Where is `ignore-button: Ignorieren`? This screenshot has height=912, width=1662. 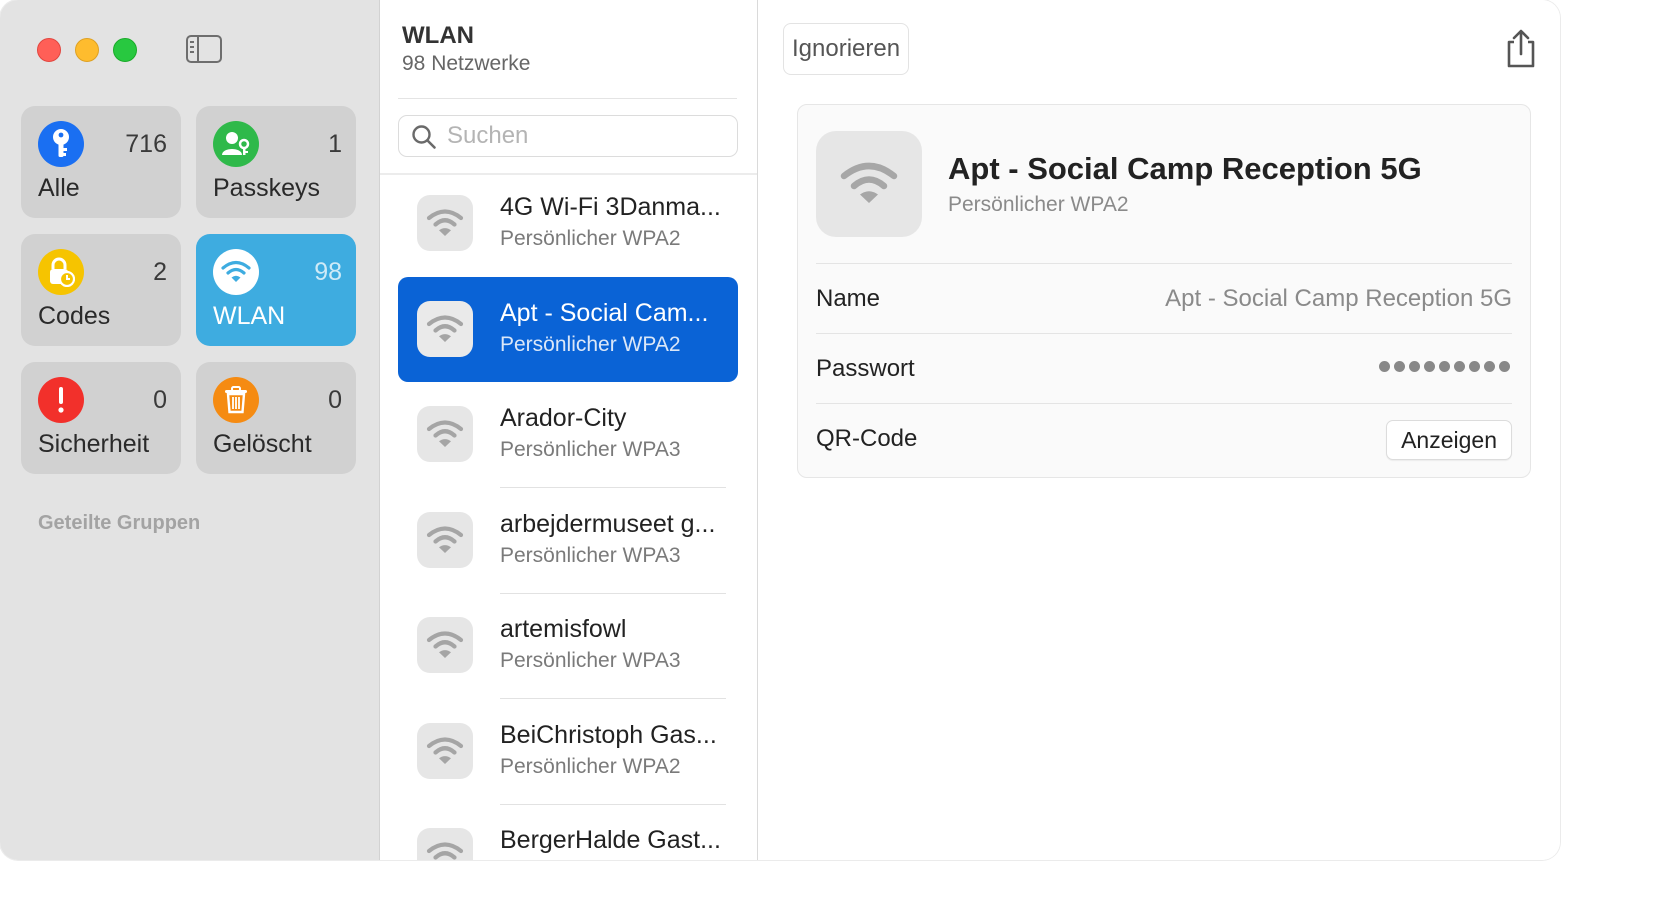
ignore-button: Ignorieren is located at coordinates (846, 49).